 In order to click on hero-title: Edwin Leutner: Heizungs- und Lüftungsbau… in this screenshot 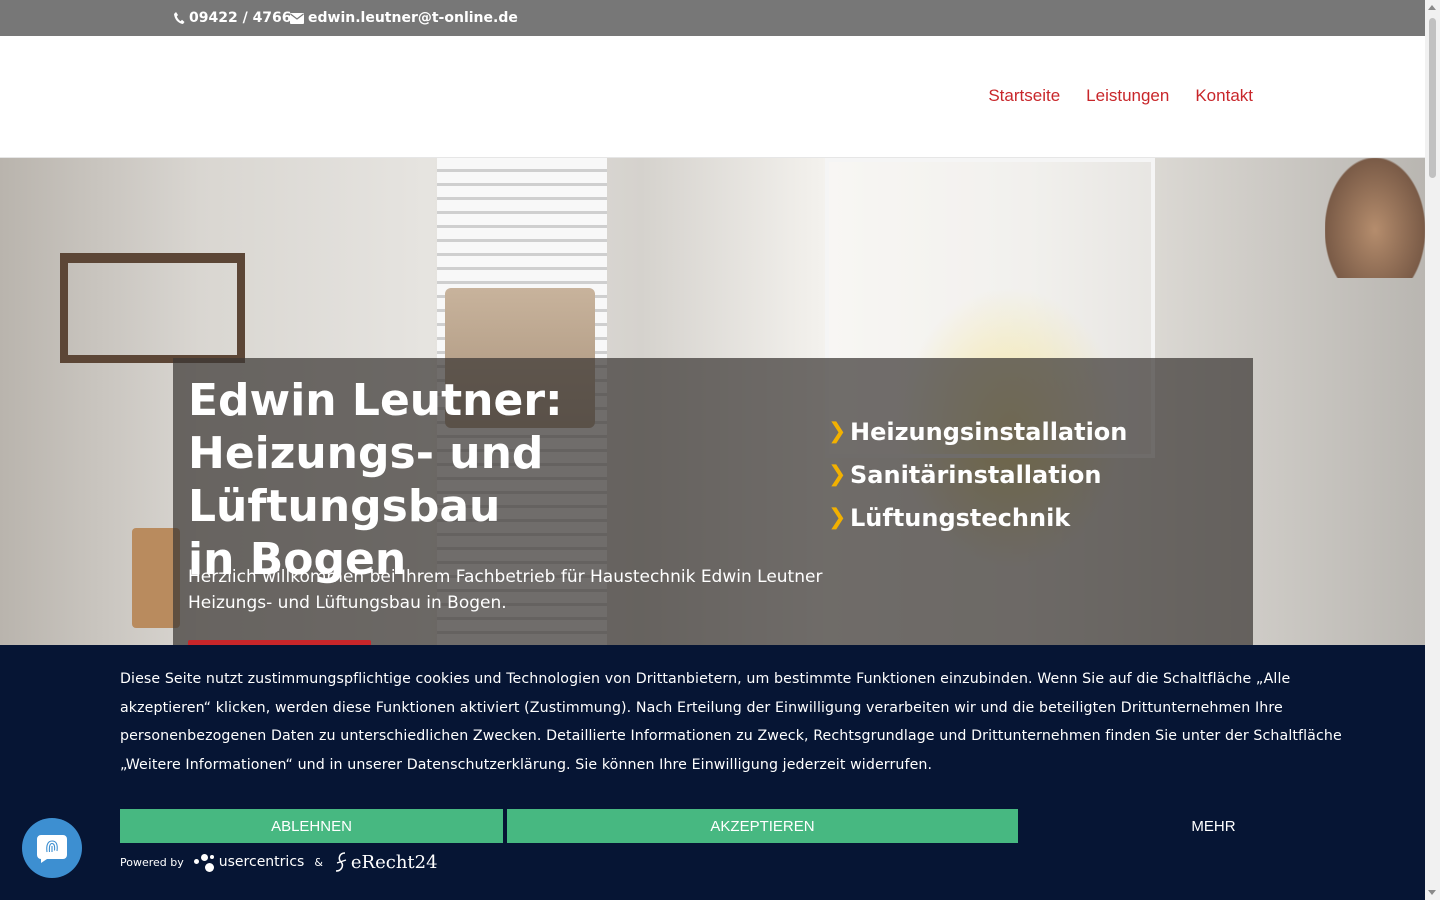, I will do `click(493, 480)`.